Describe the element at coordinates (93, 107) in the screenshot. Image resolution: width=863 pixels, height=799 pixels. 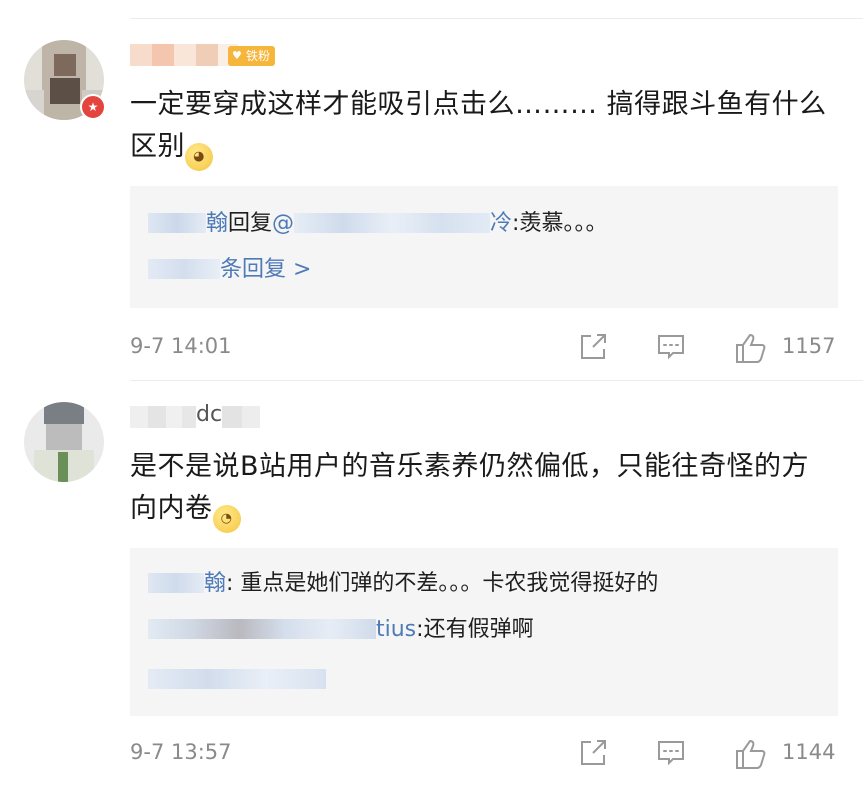
I see `verified-badge-icon: ★` at that location.